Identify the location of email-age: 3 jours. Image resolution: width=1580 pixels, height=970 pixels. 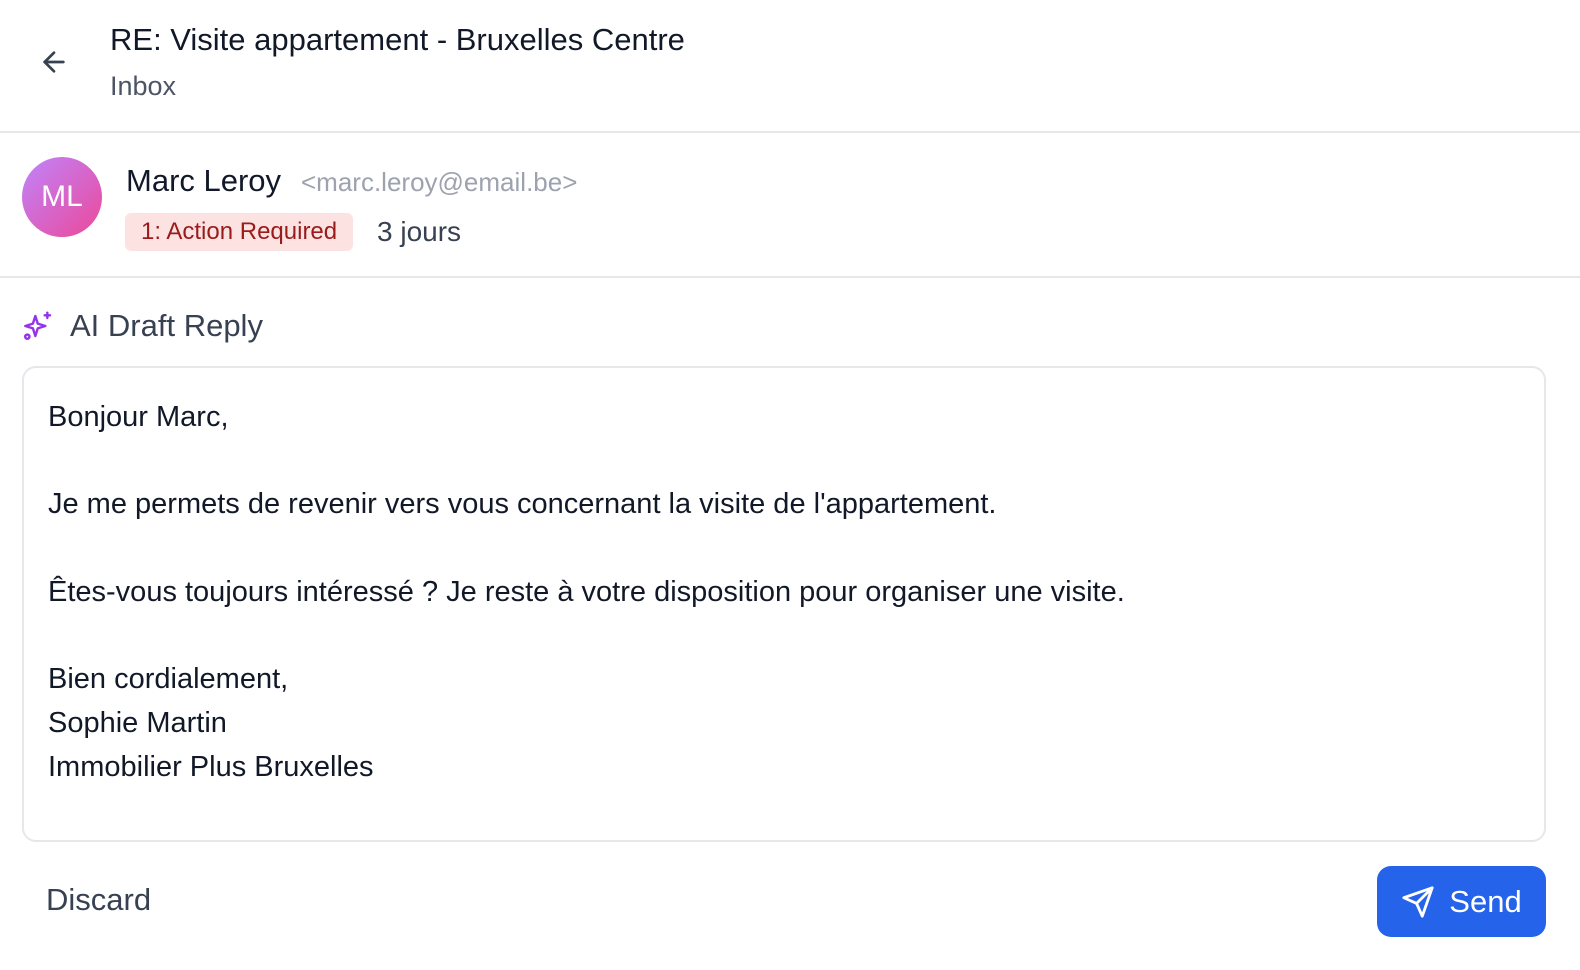
(419, 231).